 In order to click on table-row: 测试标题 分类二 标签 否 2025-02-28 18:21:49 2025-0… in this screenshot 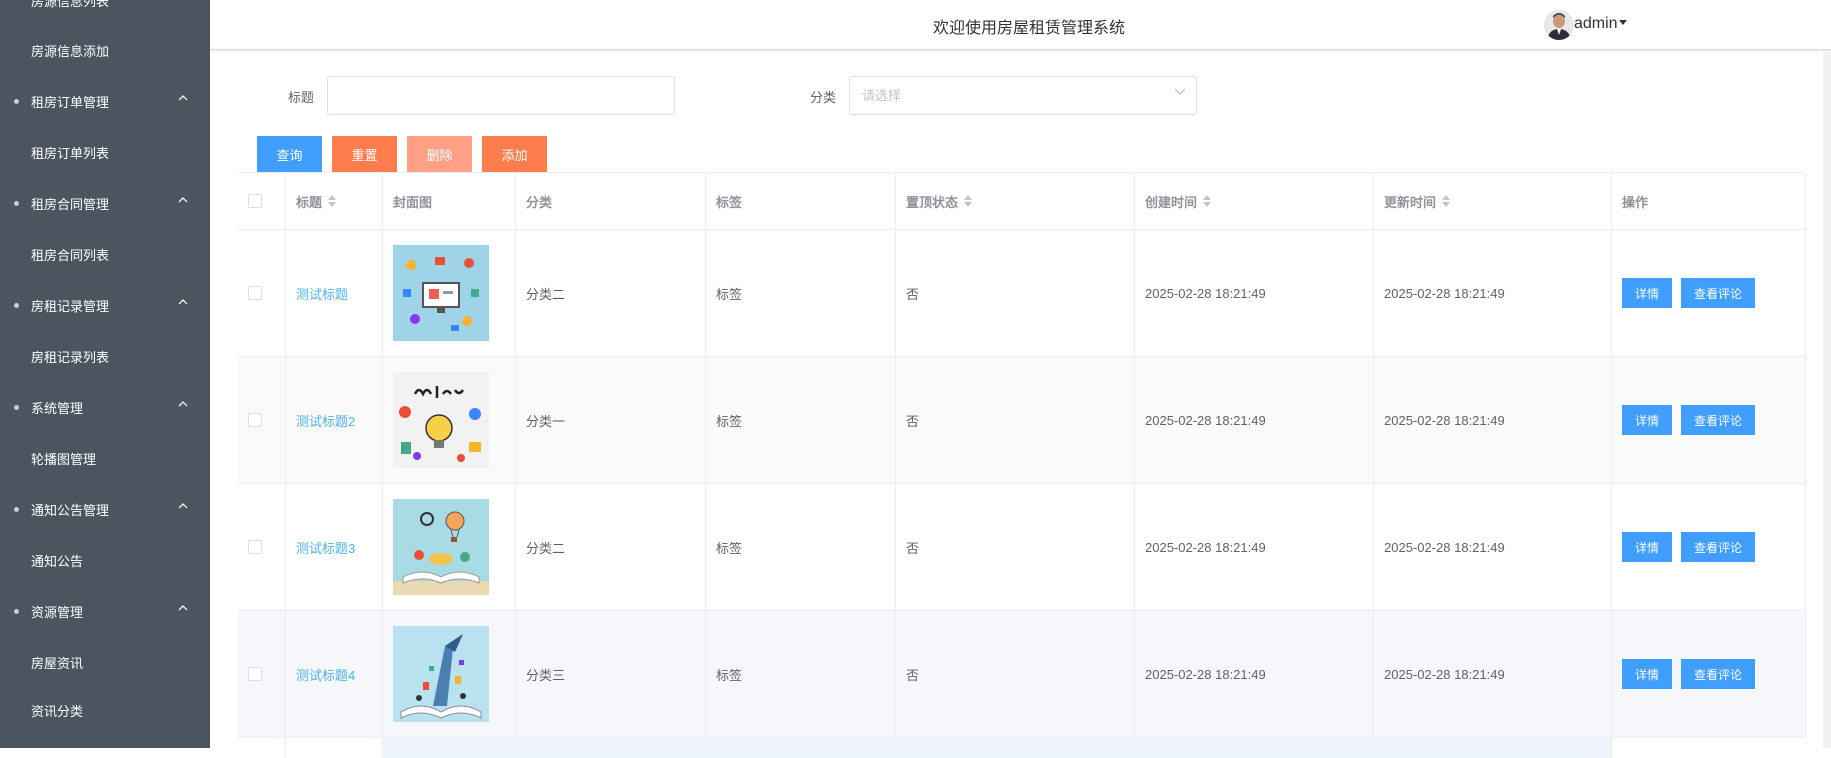, I will do `click(1022, 293)`.